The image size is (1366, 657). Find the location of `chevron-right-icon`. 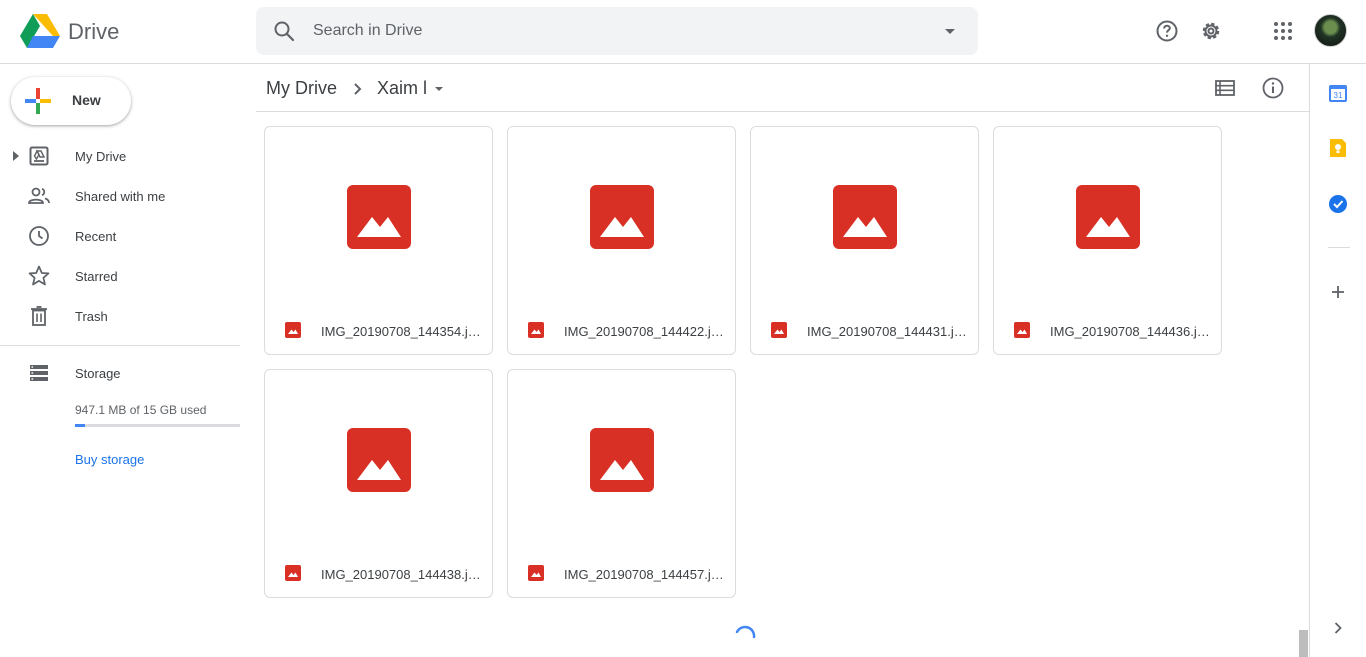

chevron-right-icon is located at coordinates (358, 89).